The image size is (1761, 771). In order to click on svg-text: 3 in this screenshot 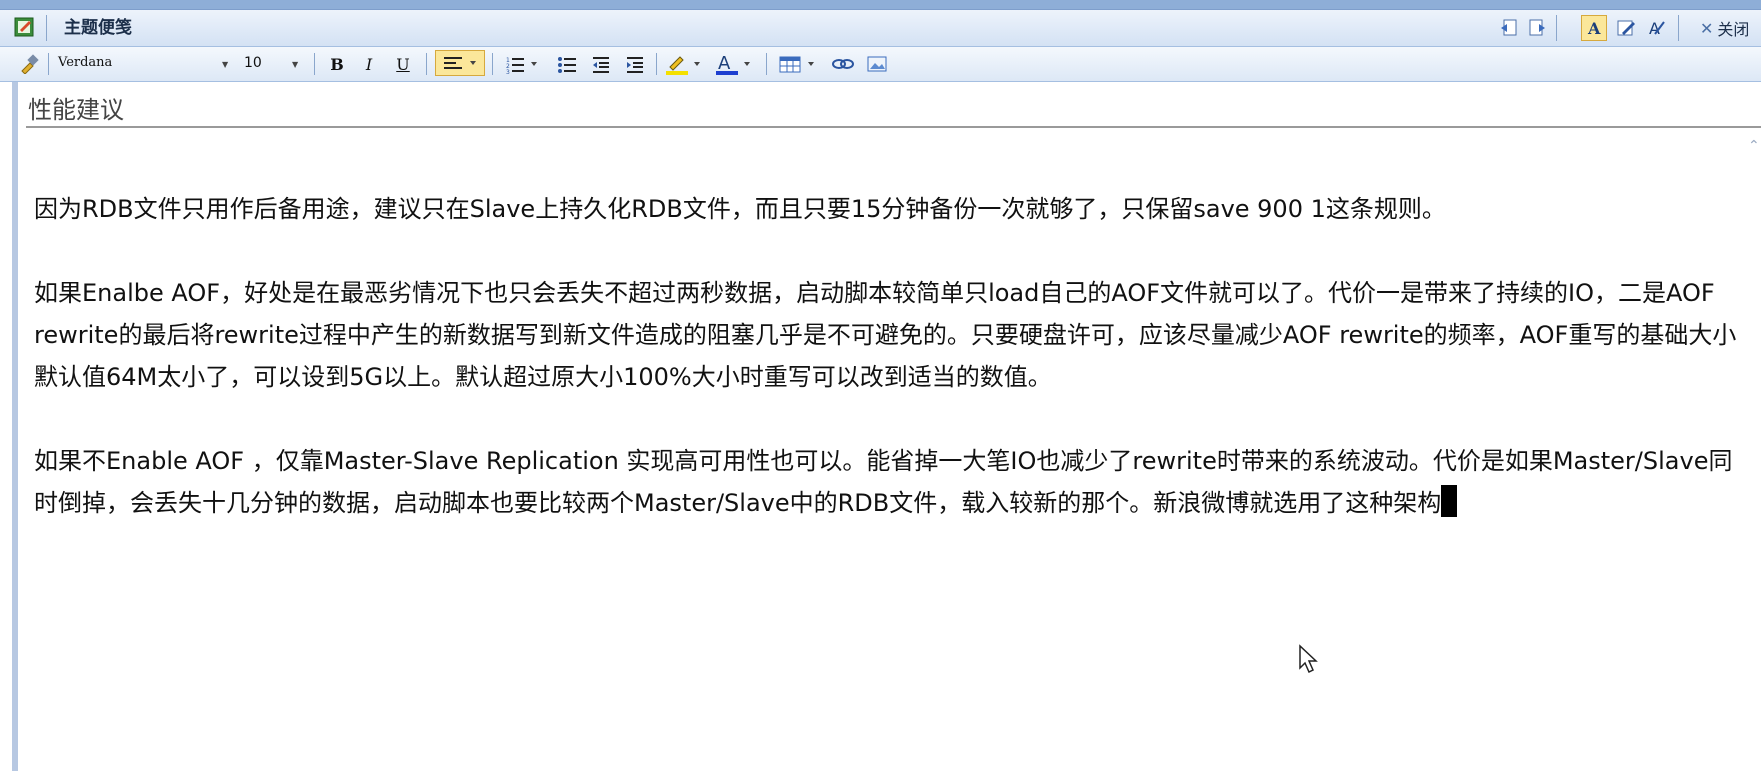, I will do `click(508, 71)`.